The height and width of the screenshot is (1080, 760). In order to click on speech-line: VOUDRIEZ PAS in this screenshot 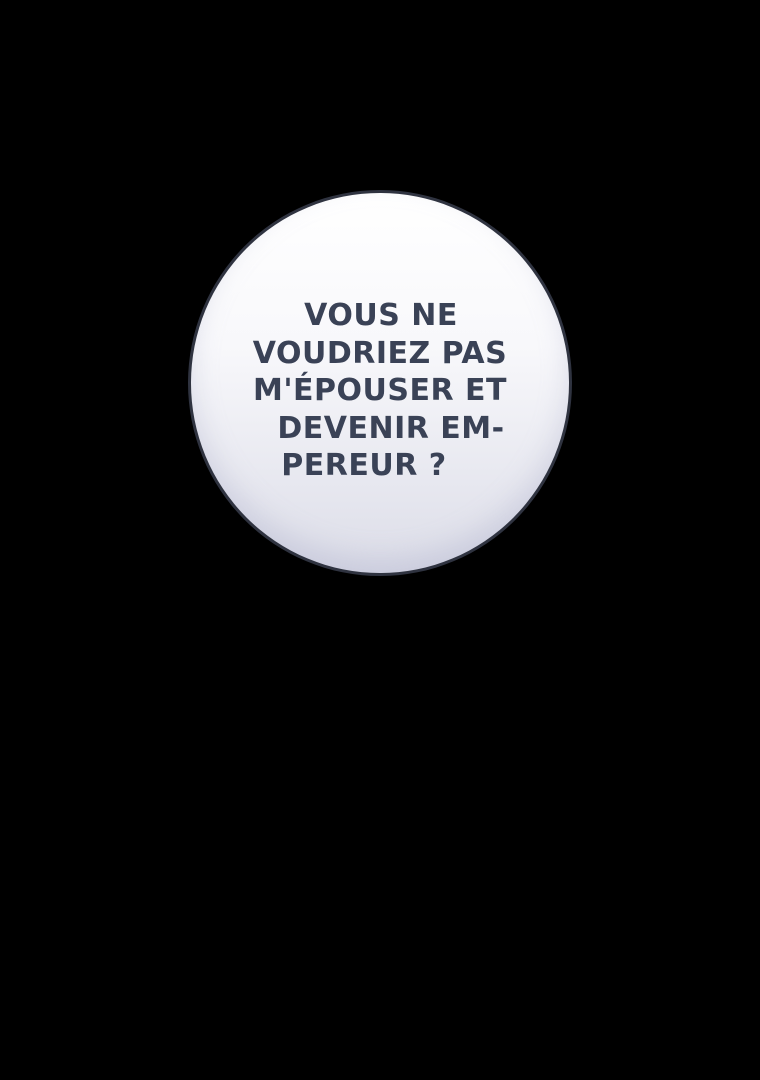, I will do `click(380, 353)`.